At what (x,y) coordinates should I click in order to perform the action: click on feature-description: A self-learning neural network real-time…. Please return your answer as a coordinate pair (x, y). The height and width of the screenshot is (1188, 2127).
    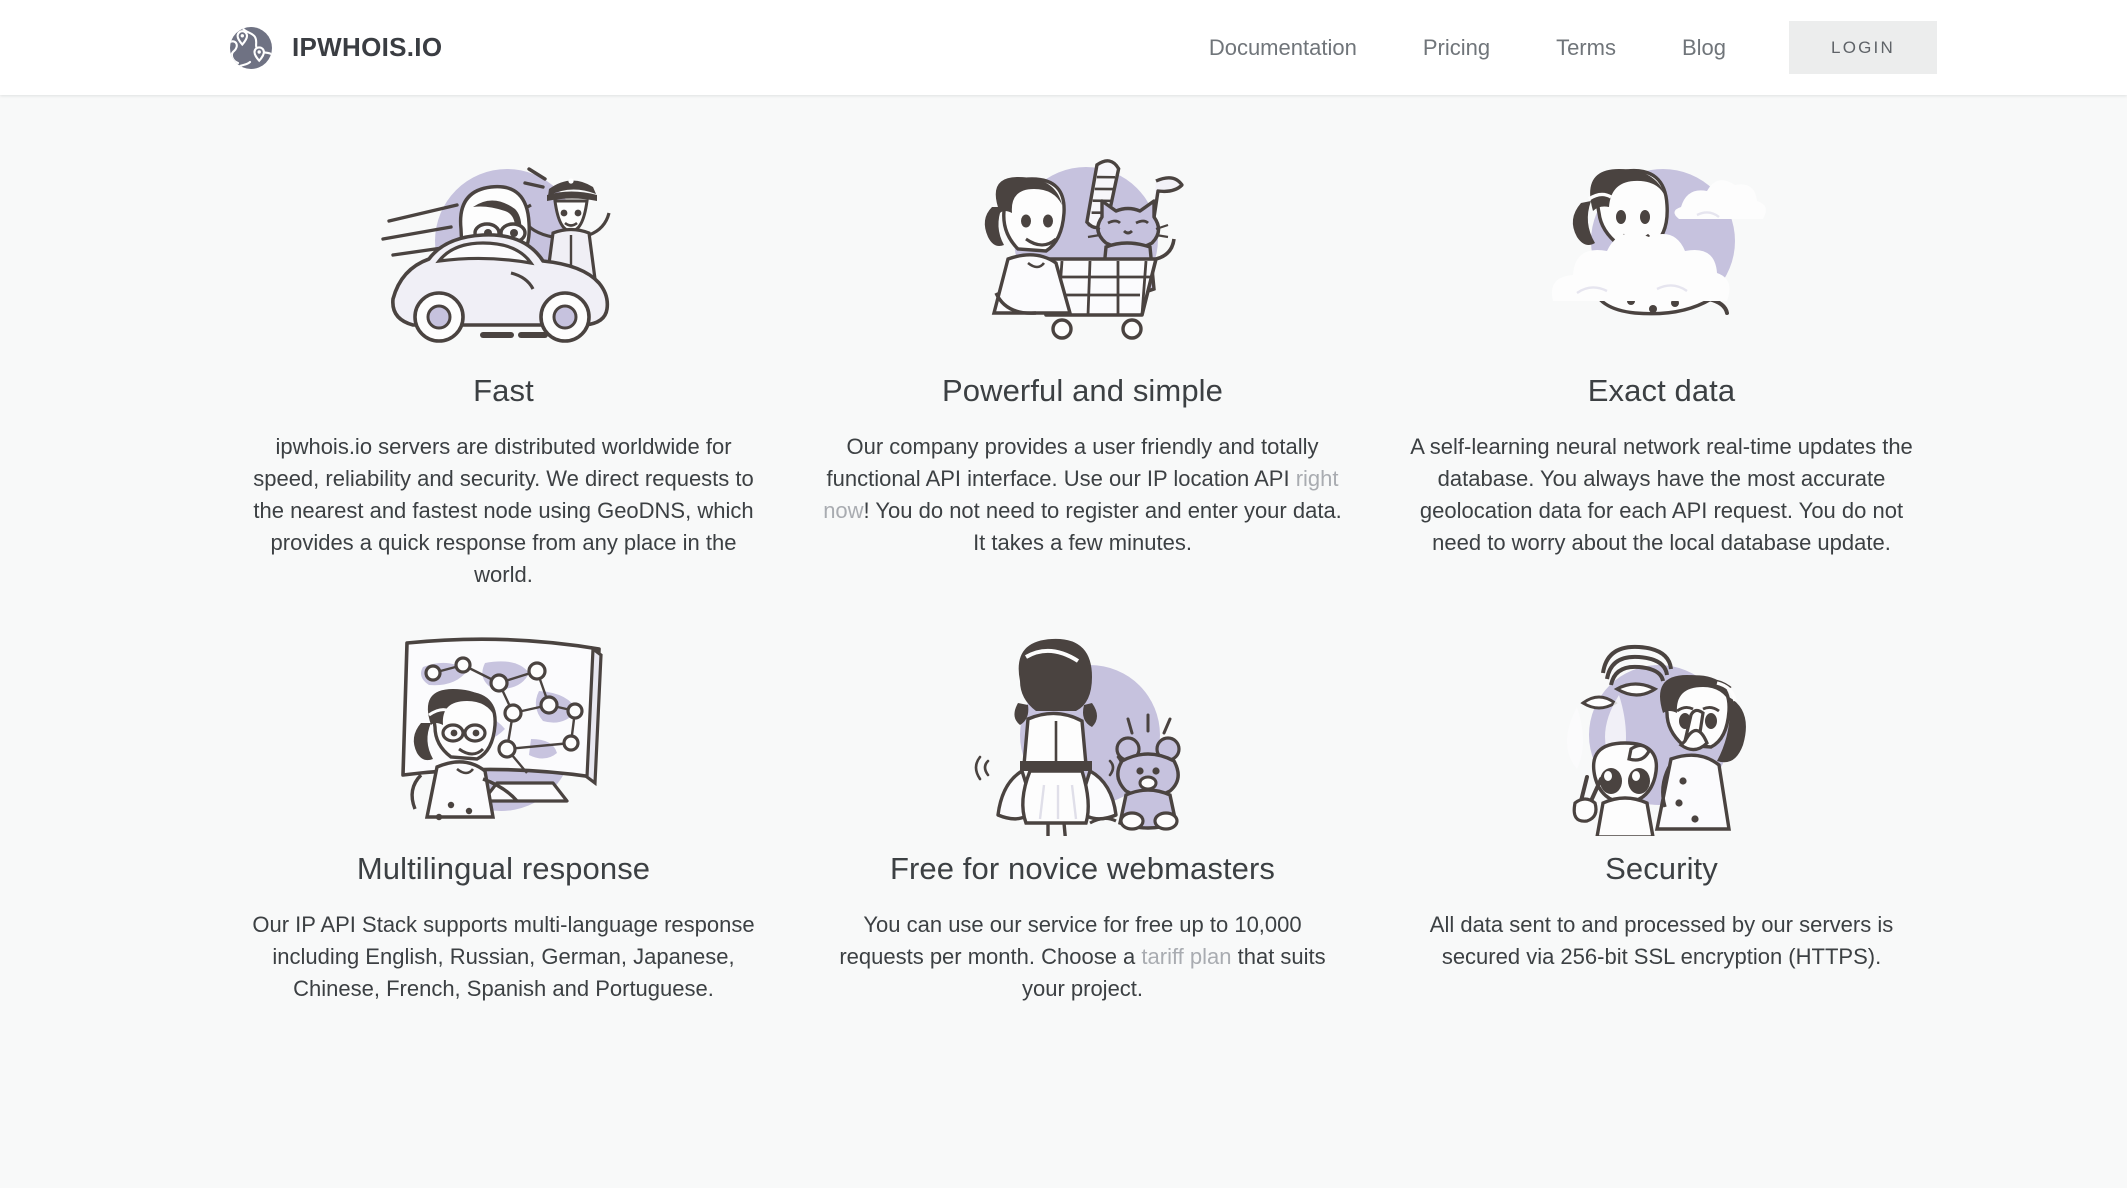
    Looking at the image, I should click on (1661, 495).